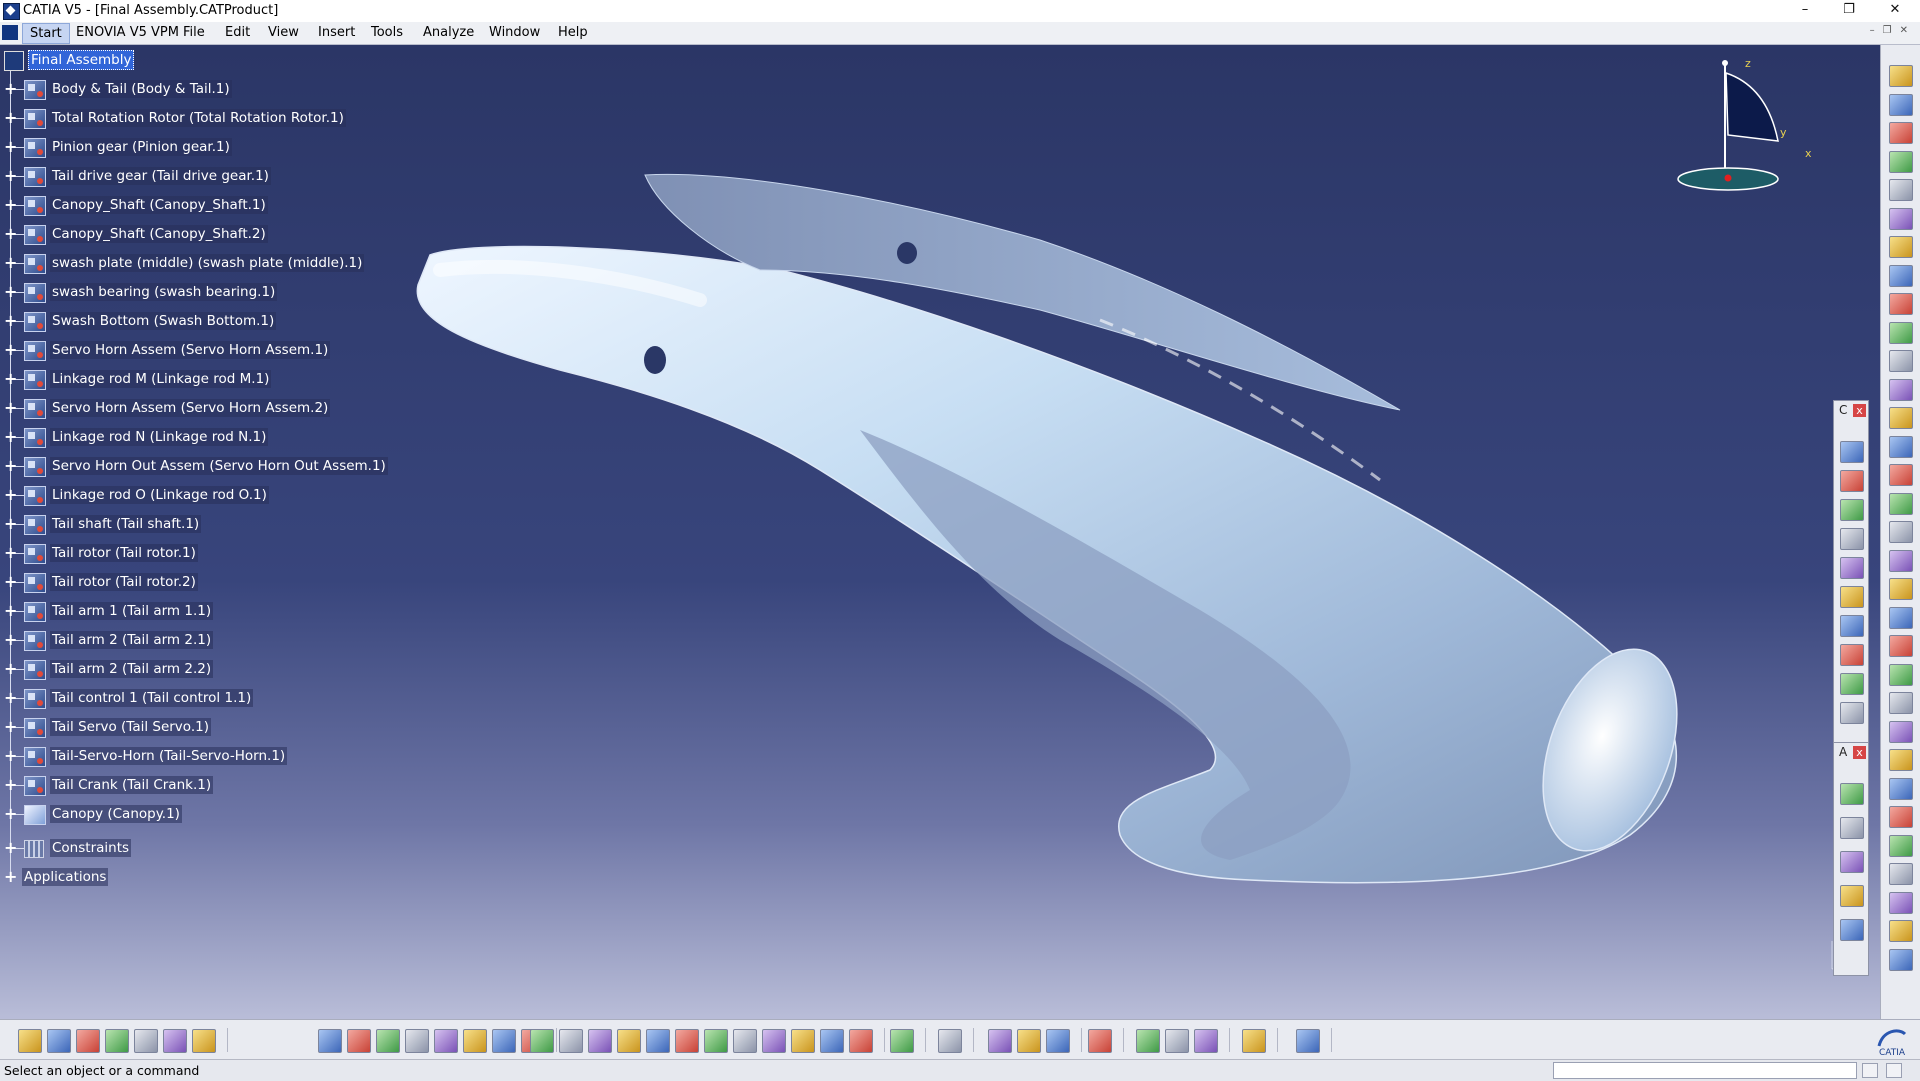  Describe the element at coordinates (132, 640) in the screenshot. I see `tree-item-label: Tail arm 2 (Tail arm 2.1)` at that location.